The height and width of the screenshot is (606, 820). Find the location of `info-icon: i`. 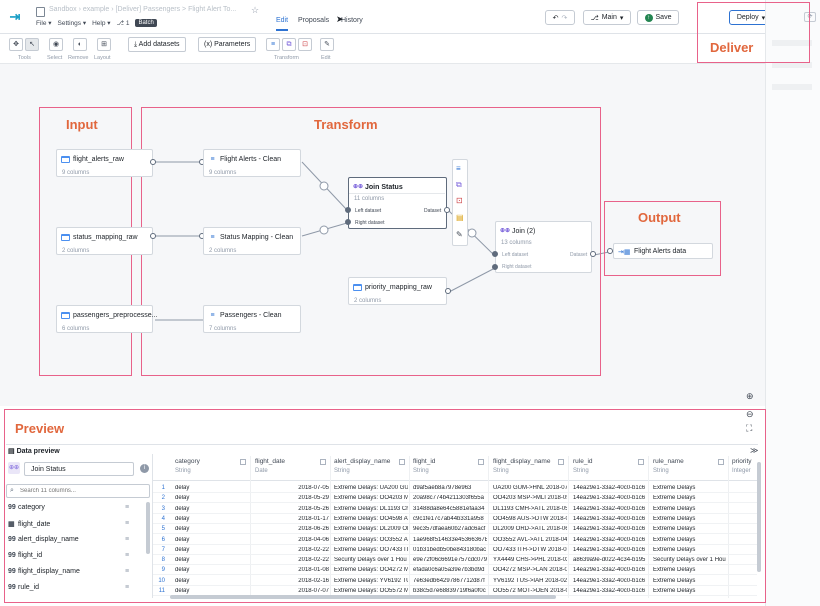

info-icon: i is located at coordinates (144, 468).